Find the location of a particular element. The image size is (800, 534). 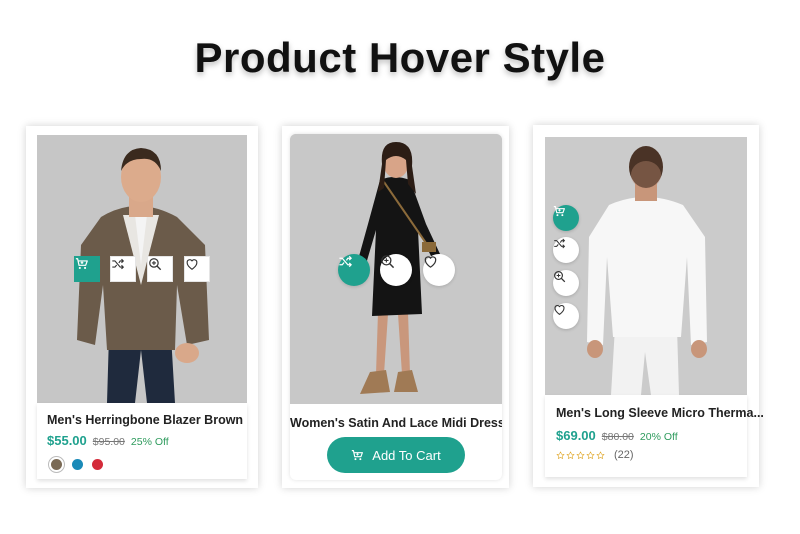

color-swatch-brown is located at coordinates (56, 464).